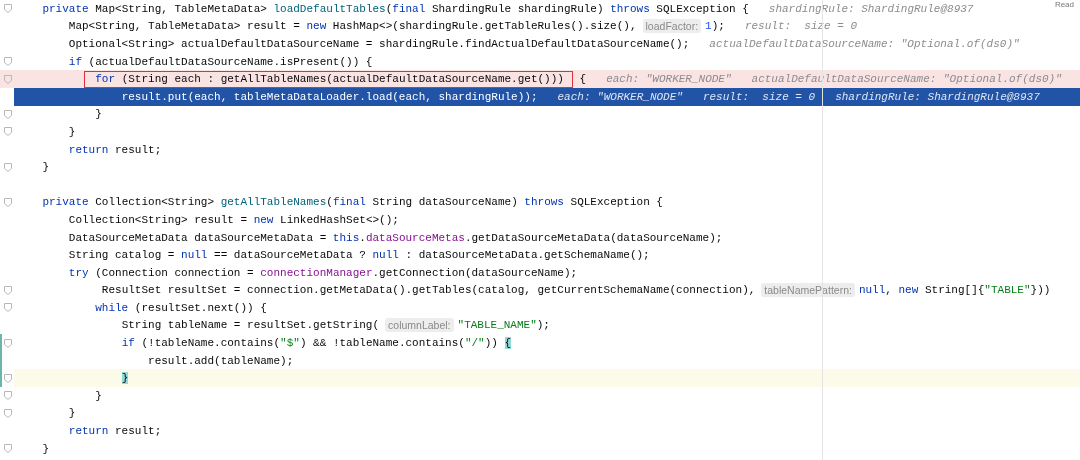 Image resolution: width=1080 pixels, height=460 pixels. Describe the element at coordinates (954, 290) in the screenshot. I see `code-text: null, new String[]{"TABLE"}))` at that location.